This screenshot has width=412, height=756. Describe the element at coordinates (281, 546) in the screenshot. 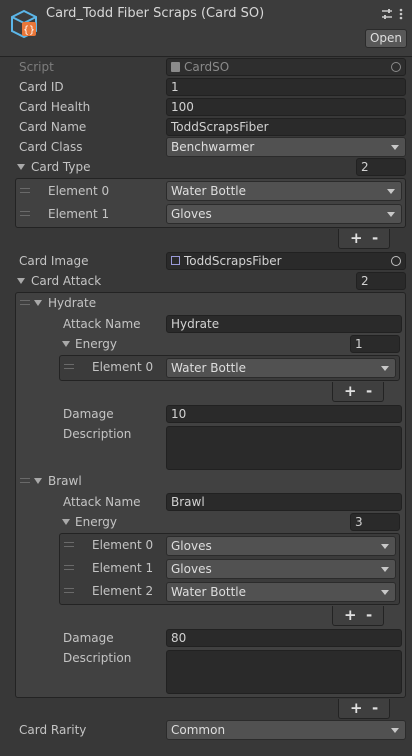

I see `attack-1-energy-element-0-dropdown: Gloves` at that location.